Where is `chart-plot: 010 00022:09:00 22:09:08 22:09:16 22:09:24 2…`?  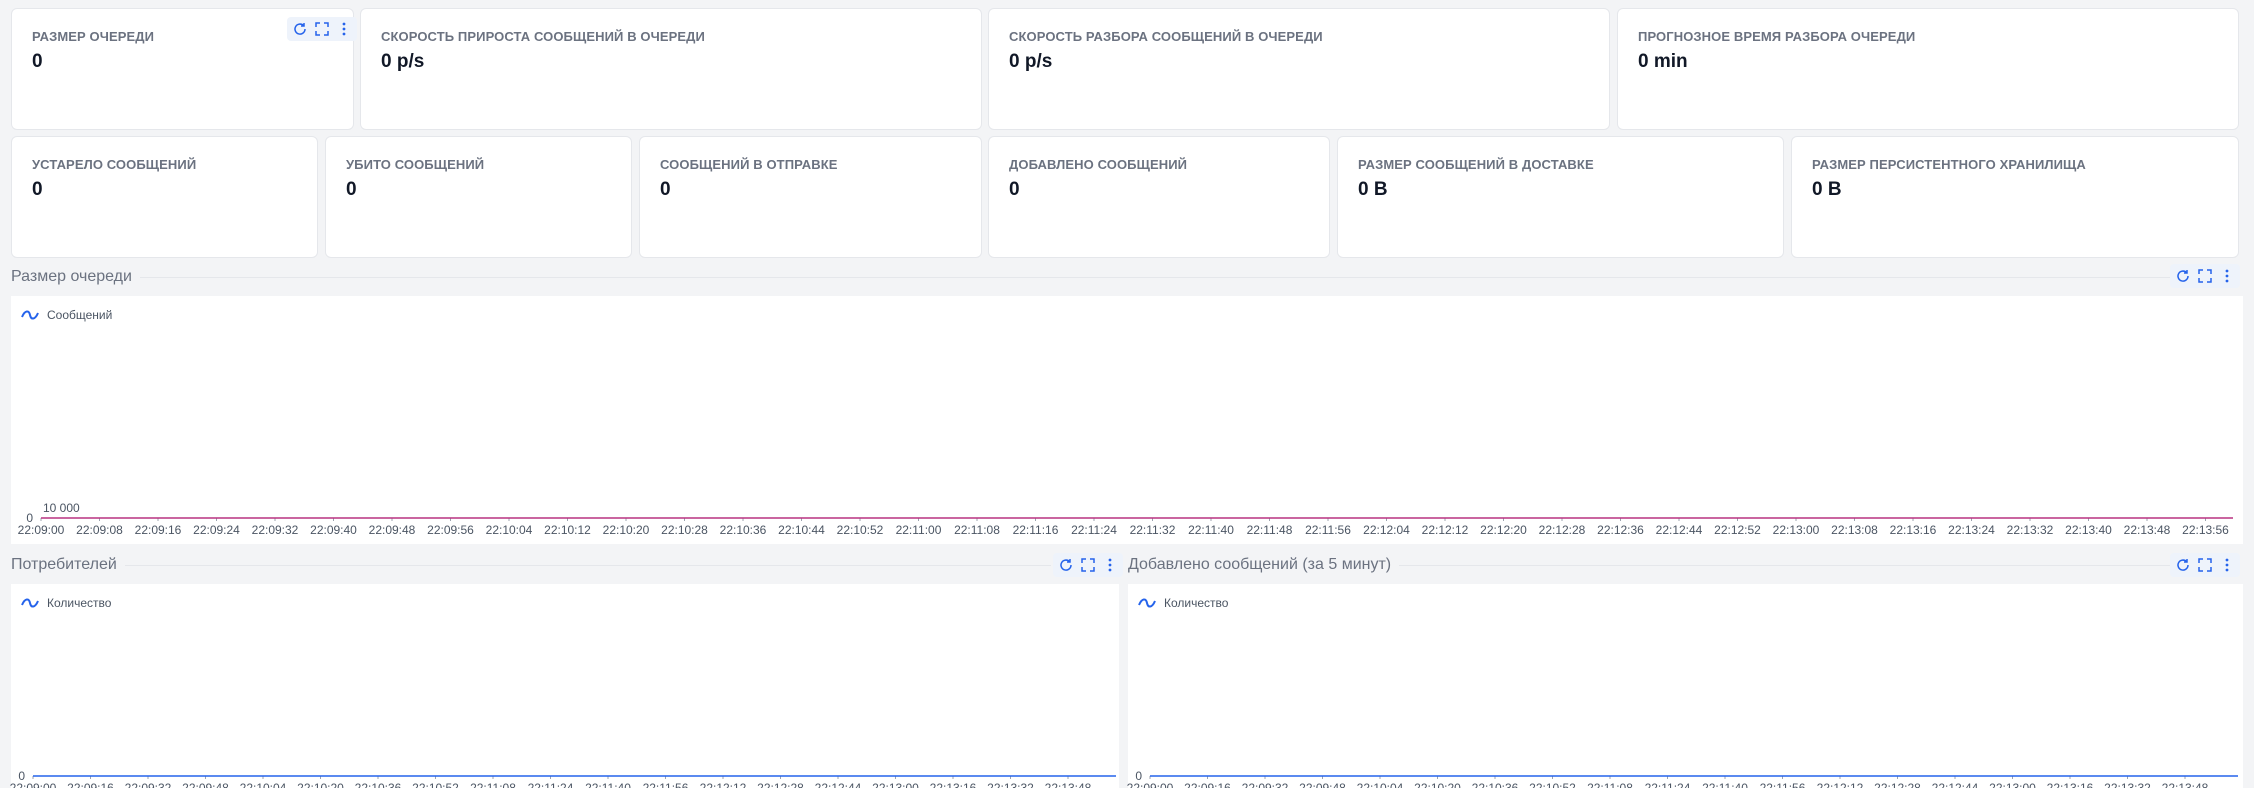 chart-plot: 010 00022:09:00 22:09:08 22:09:16 22:09:24 2… is located at coordinates (1125, 519).